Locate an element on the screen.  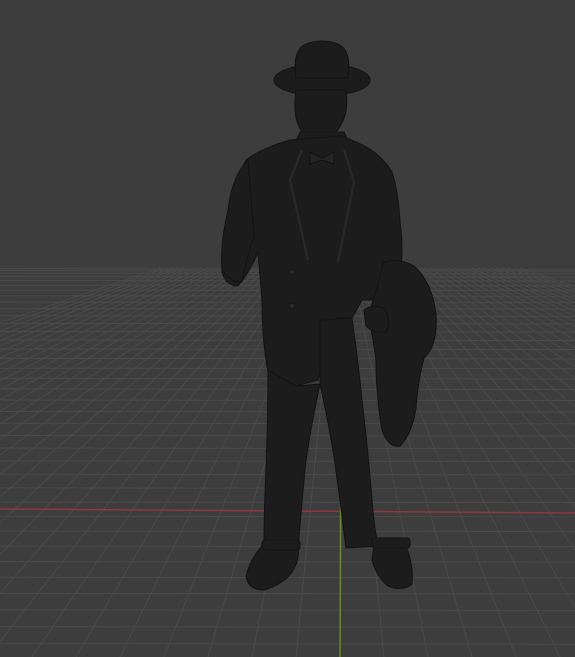
model-left-cuff is located at coordinates (281, 545).